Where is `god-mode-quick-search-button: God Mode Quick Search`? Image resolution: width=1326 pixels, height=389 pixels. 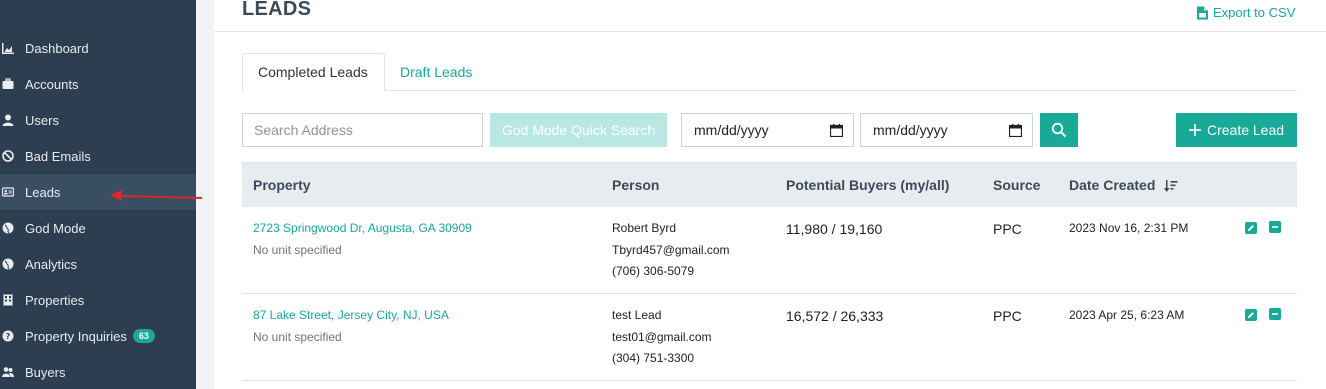 god-mode-quick-search-button: God Mode Quick Search is located at coordinates (578, 130).